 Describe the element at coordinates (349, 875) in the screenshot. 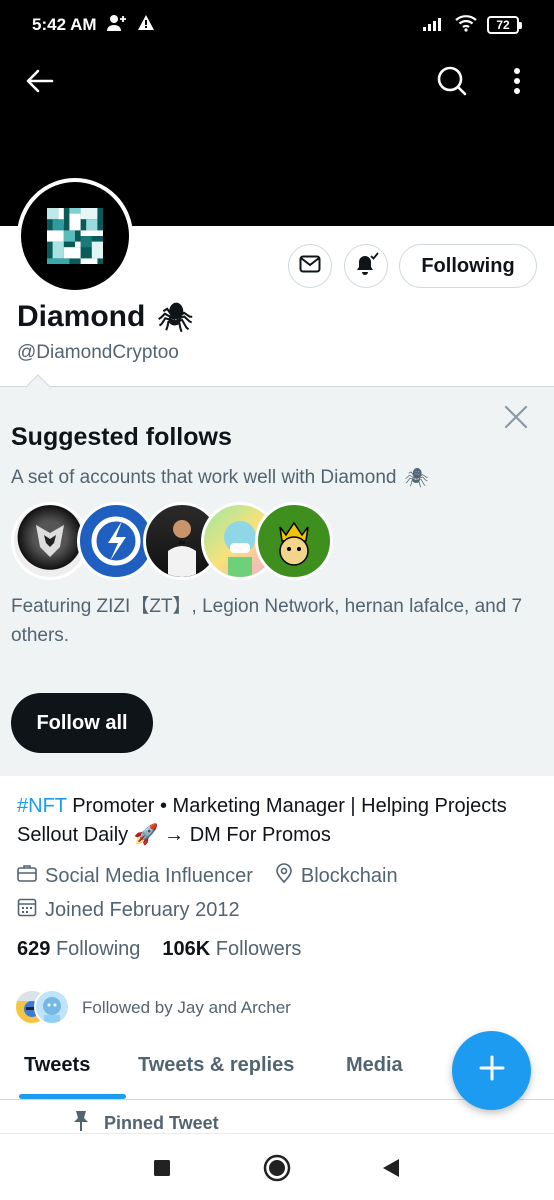

I see `profile-location: Blockchain` at that location.